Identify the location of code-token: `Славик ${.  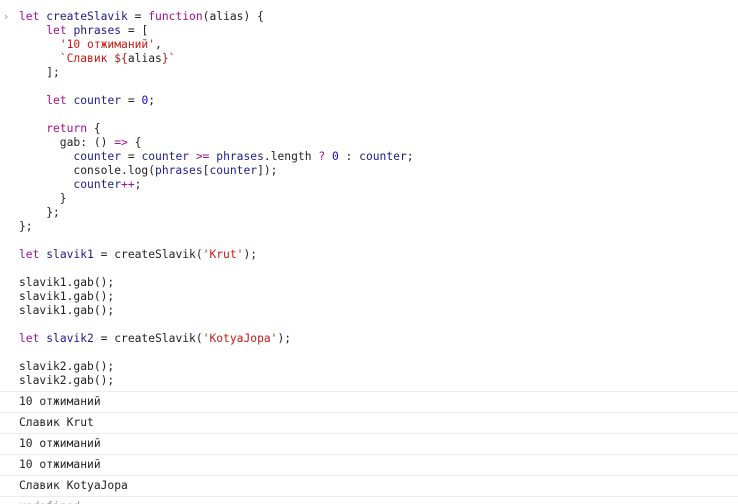
(93, 58).